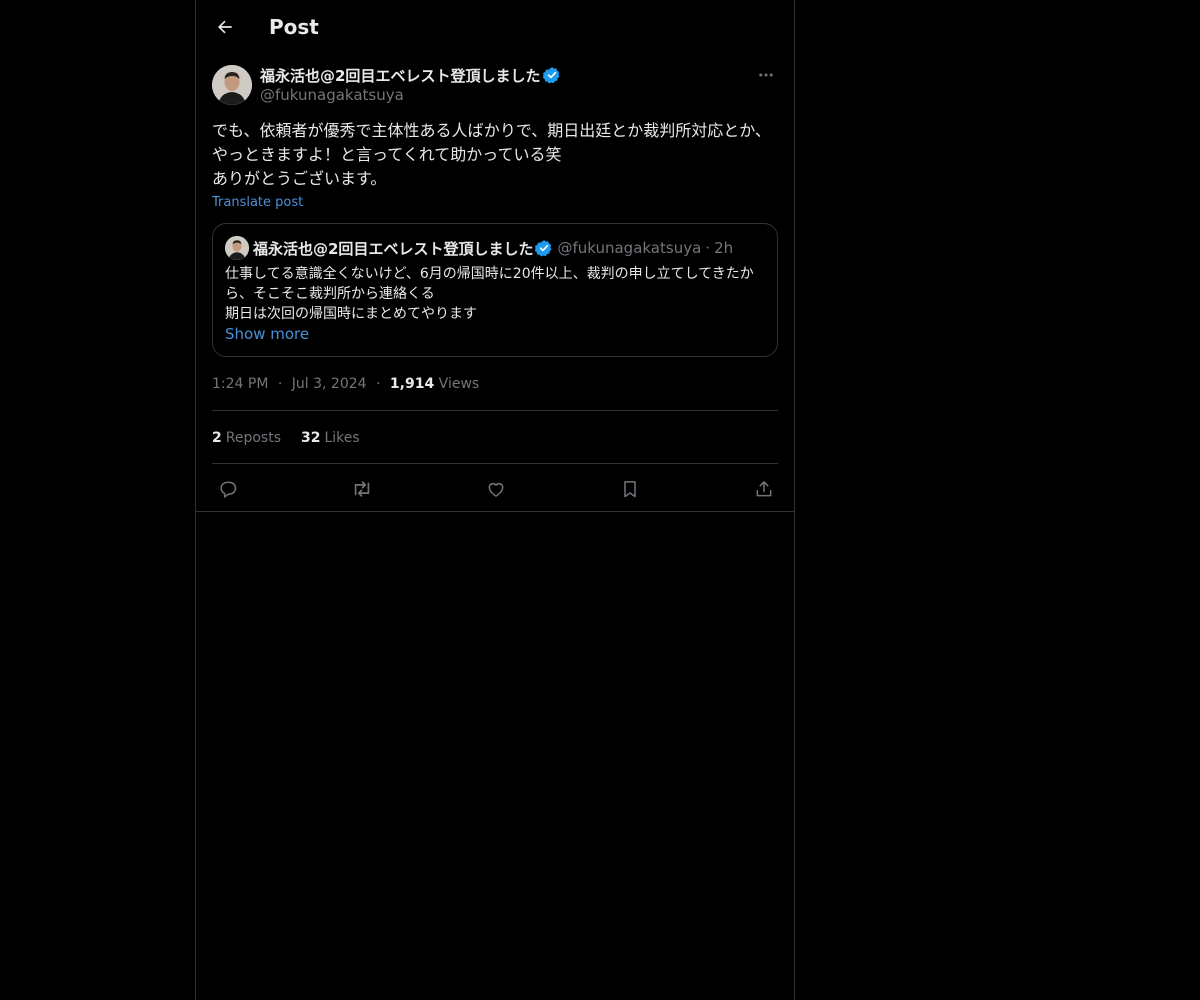 The height and width of the screenshot is (1000, 1200). What do you see at coordinates (311, 438) in the screenshot?
I see `likes-count: 32` at bounding box center [311, 438].